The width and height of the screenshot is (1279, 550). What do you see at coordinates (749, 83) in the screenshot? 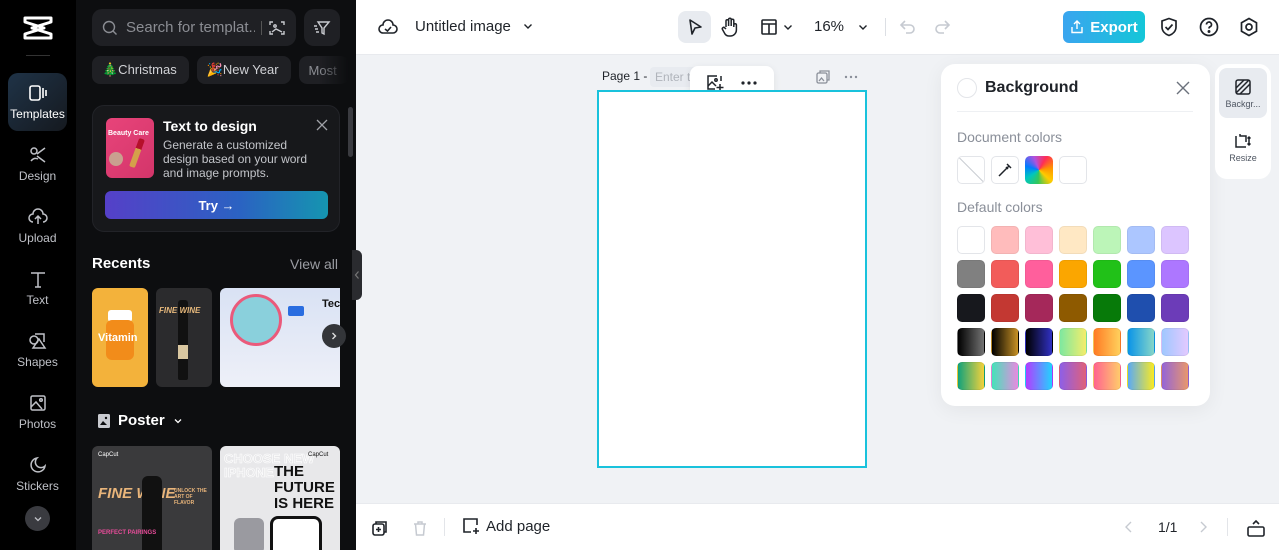
I see `more-options-icon` at bounding box center [749, 83].